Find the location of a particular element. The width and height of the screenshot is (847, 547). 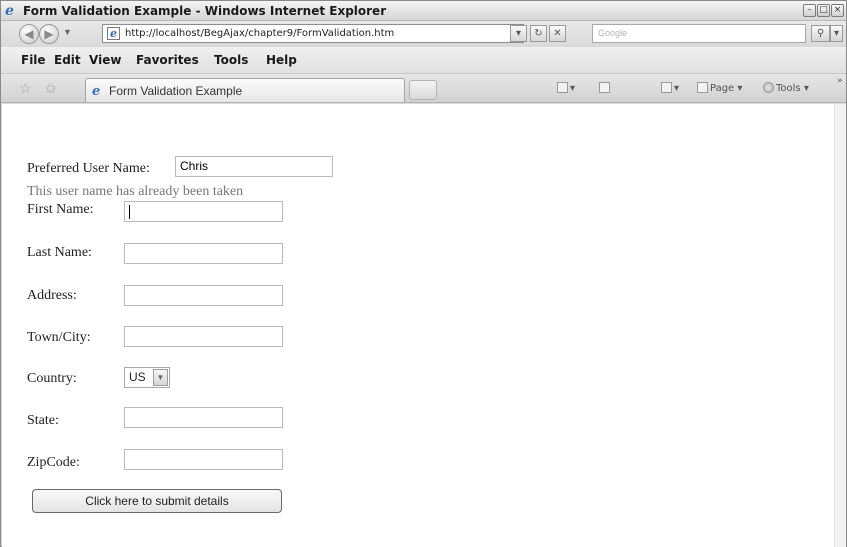

forward-button: ▶ is located at coordinates (49, 34).